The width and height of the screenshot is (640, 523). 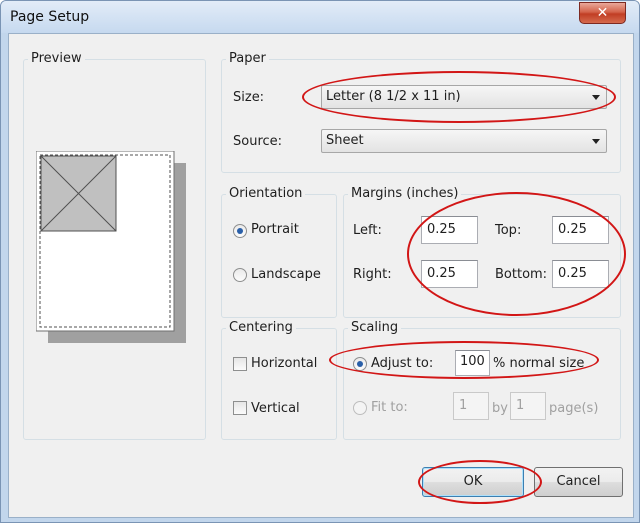 I want to click on paper-source-dropdown: Sheet, so click(x=464, y=141).